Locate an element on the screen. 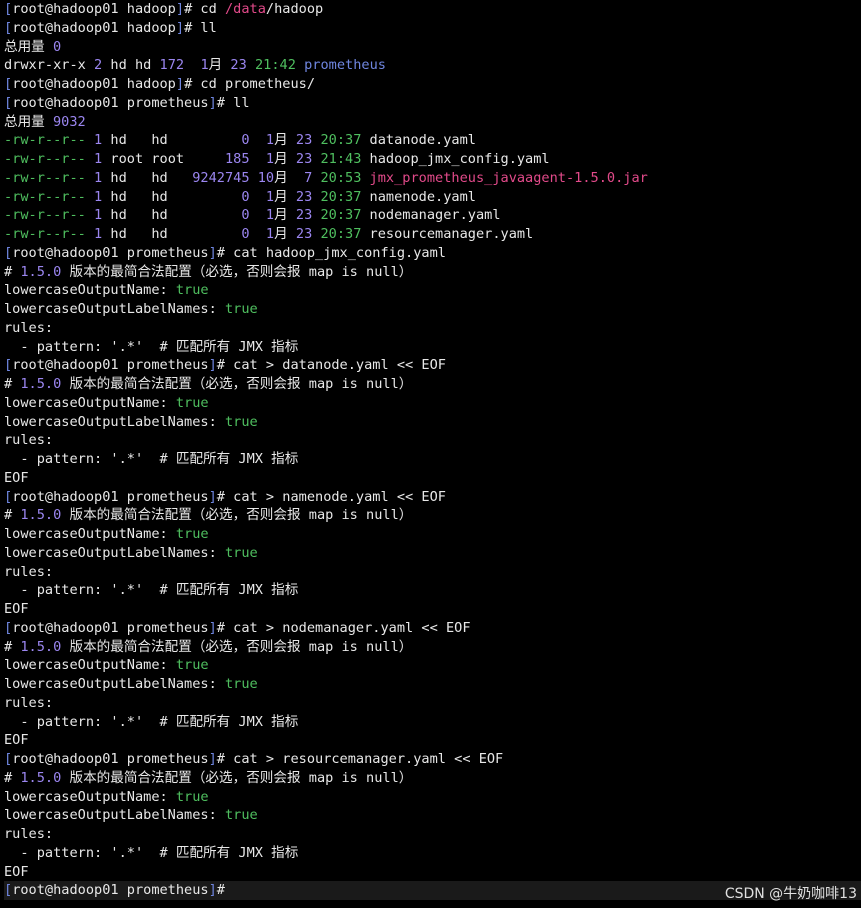 This screenshot has width=861, height=908. terminal-text-segment: 21:43 is located at coordinates (341, 159).